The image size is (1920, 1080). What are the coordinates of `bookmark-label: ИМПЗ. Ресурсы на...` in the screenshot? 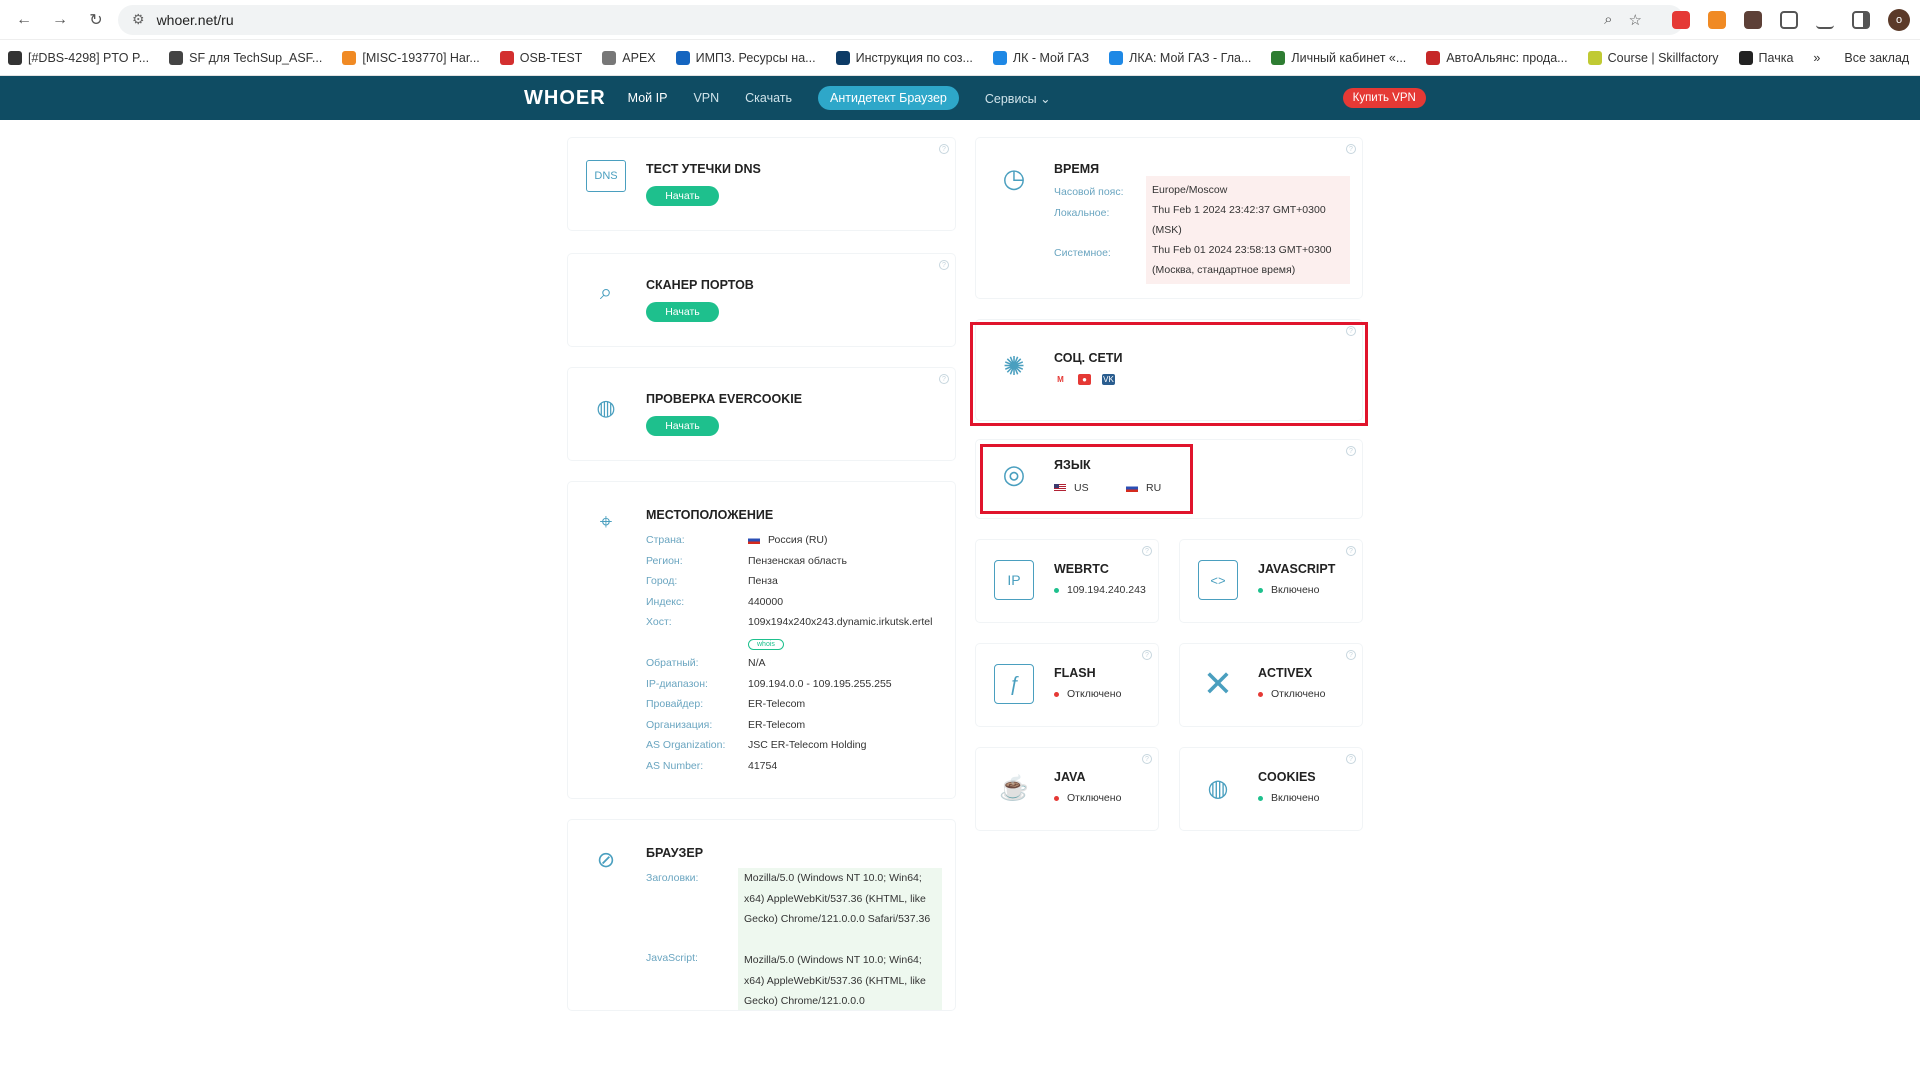 It's located at (755, 57).